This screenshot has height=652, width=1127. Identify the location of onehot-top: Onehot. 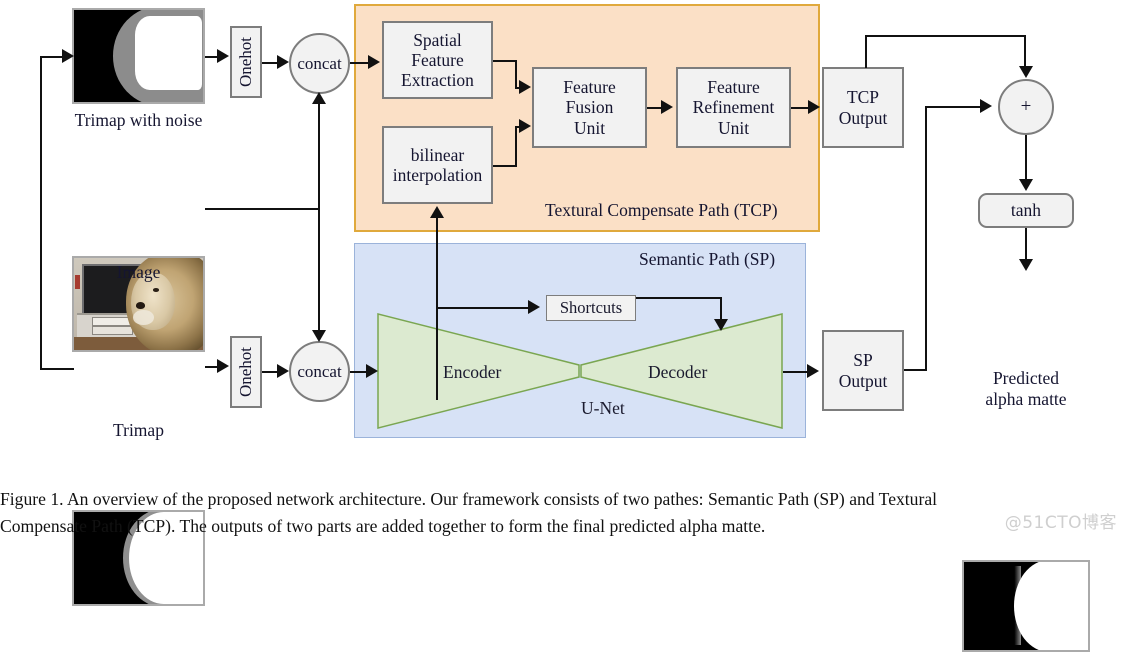
(246, 62).